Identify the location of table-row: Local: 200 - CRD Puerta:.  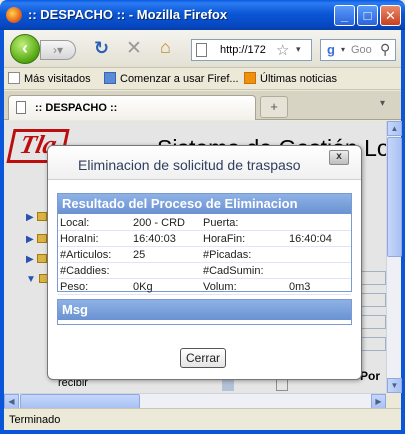
(204, 223).